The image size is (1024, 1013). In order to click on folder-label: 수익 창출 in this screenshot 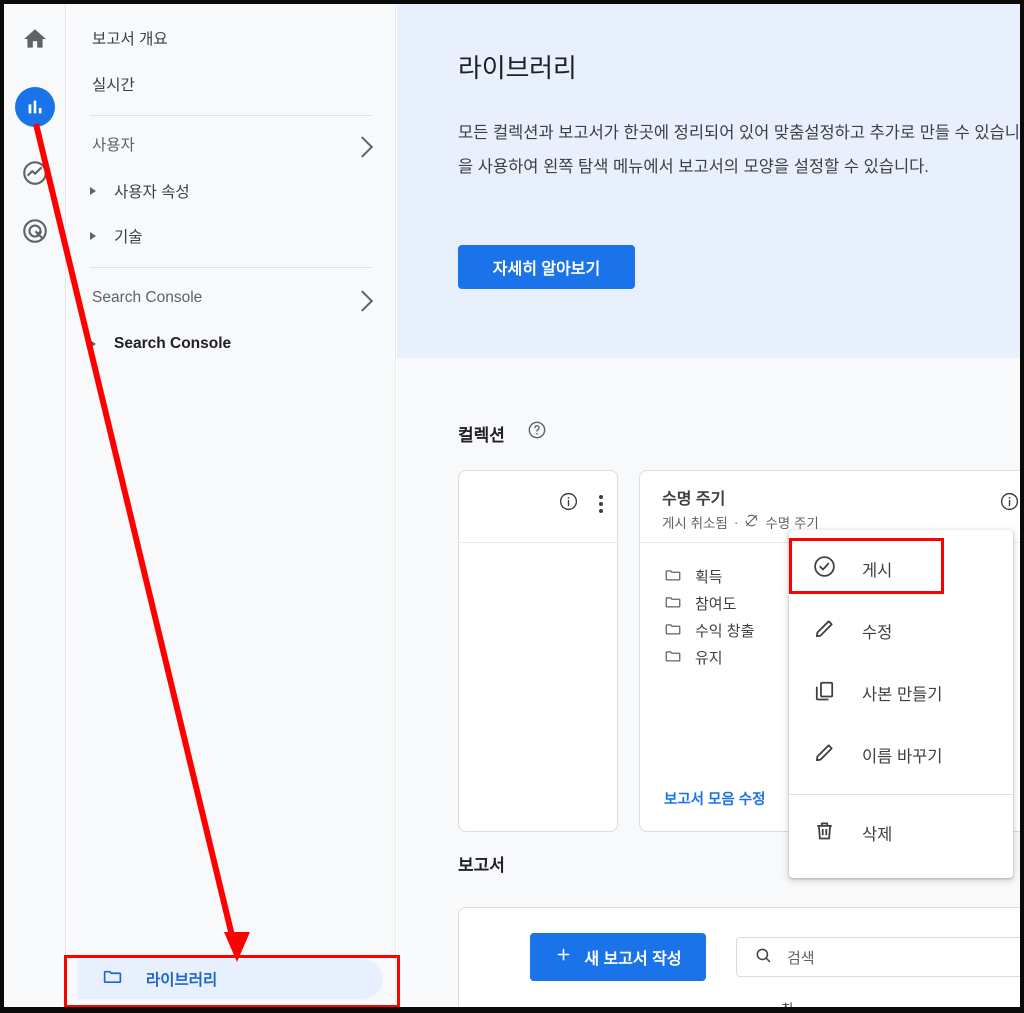, I will do `click(725, 631)`.